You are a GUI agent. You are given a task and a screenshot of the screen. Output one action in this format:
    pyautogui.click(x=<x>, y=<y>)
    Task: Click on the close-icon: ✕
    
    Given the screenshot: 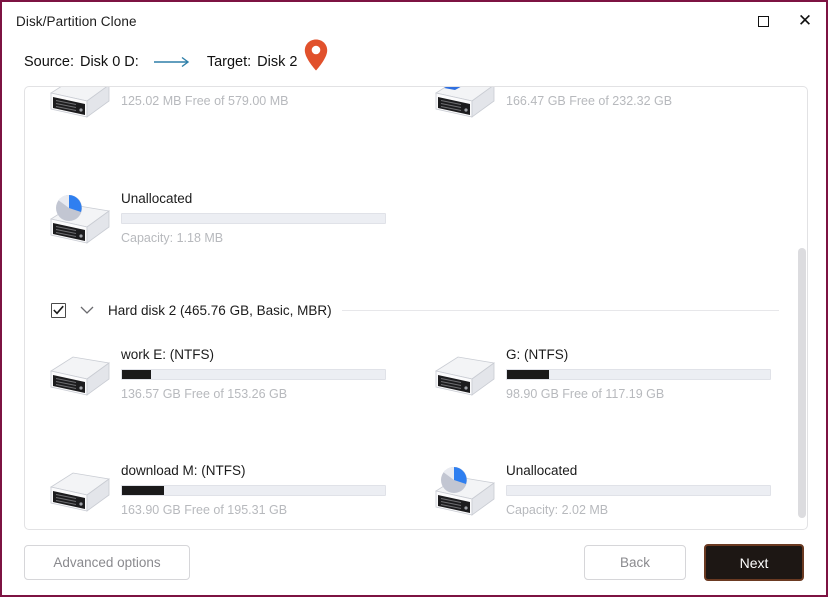 What is the action you would take?
    pyautogui.click(x=805, y=20)
    